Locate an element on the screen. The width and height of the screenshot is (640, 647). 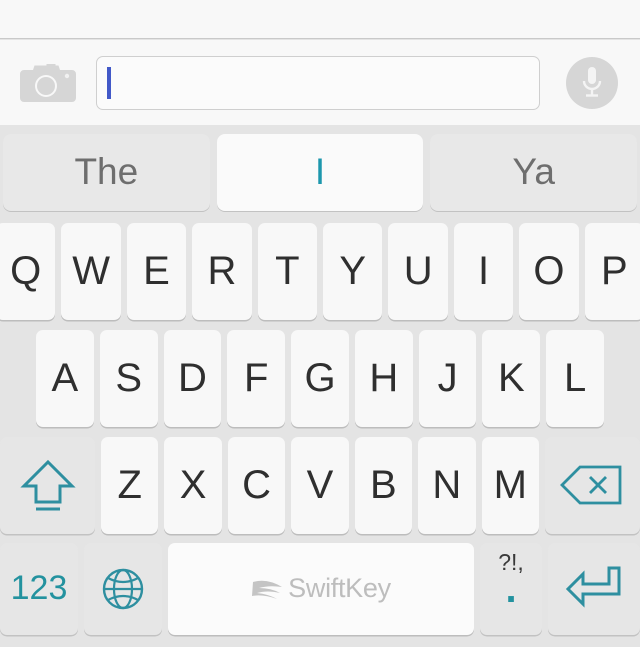
key-label: S is located at coordinates (129, 377).